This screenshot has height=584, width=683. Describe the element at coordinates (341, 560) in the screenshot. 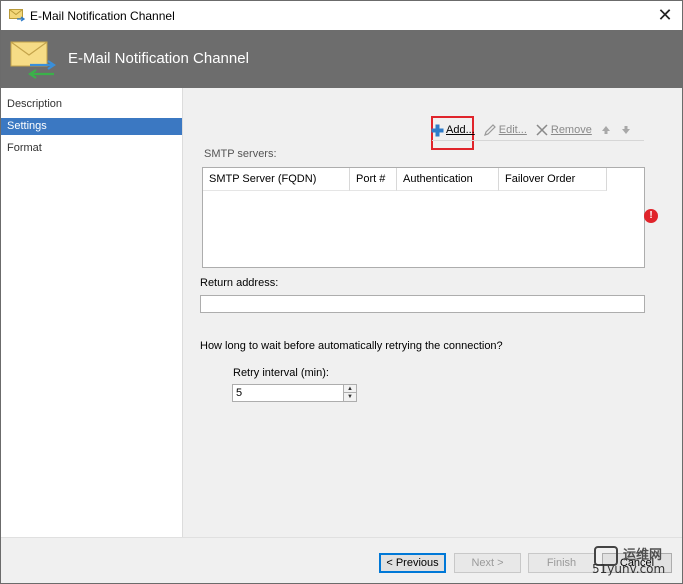

I see `wizard-footer: < Previous Next > Finish Cancel` at that location.